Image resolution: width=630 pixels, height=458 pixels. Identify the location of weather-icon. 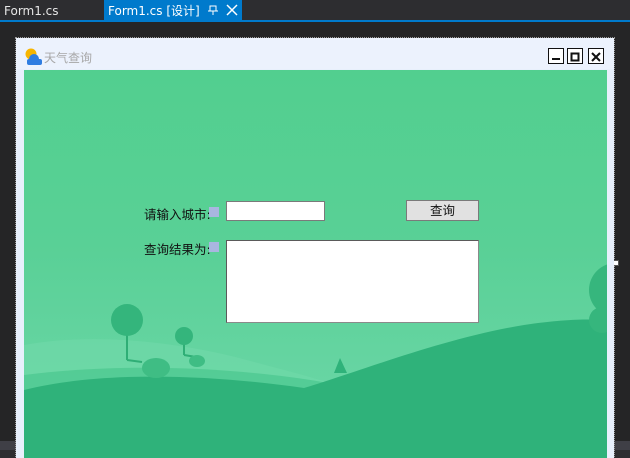
(33, 56).